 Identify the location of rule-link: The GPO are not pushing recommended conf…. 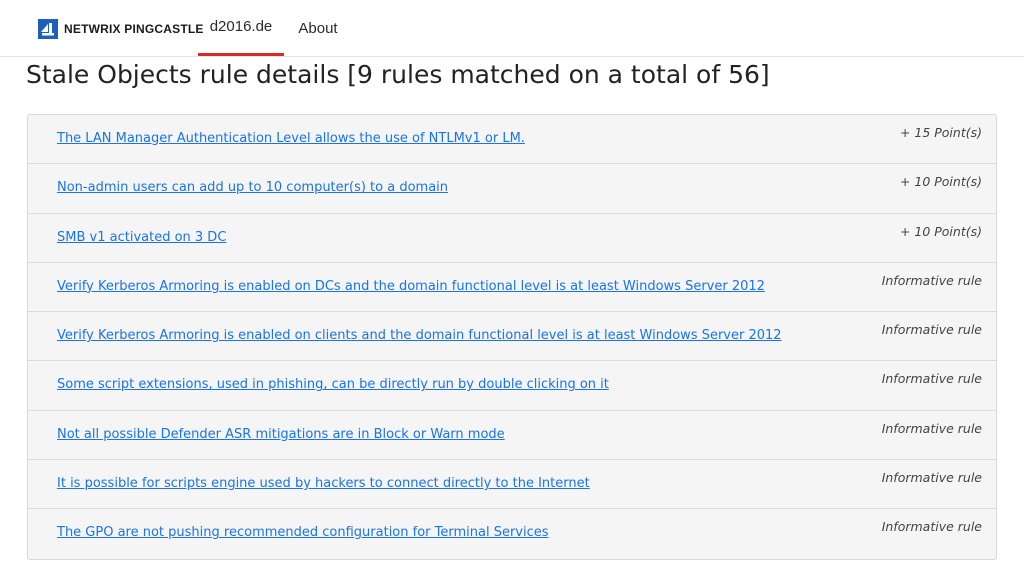
(303, 532).